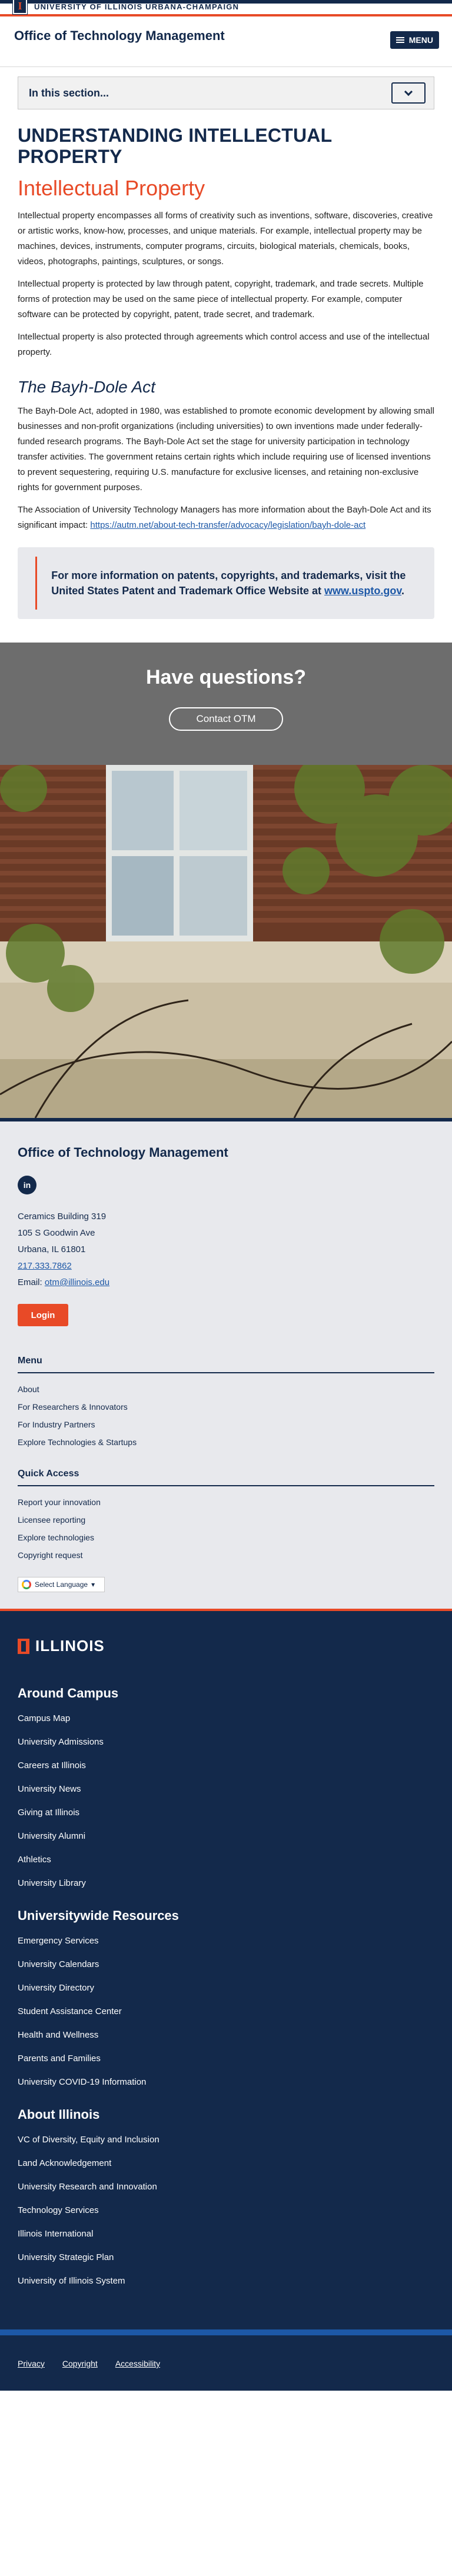  Describe the element at coordinates (56, 1233) in the screenshot. I see `address-line: 105 S Goodwin Ave` at that location.